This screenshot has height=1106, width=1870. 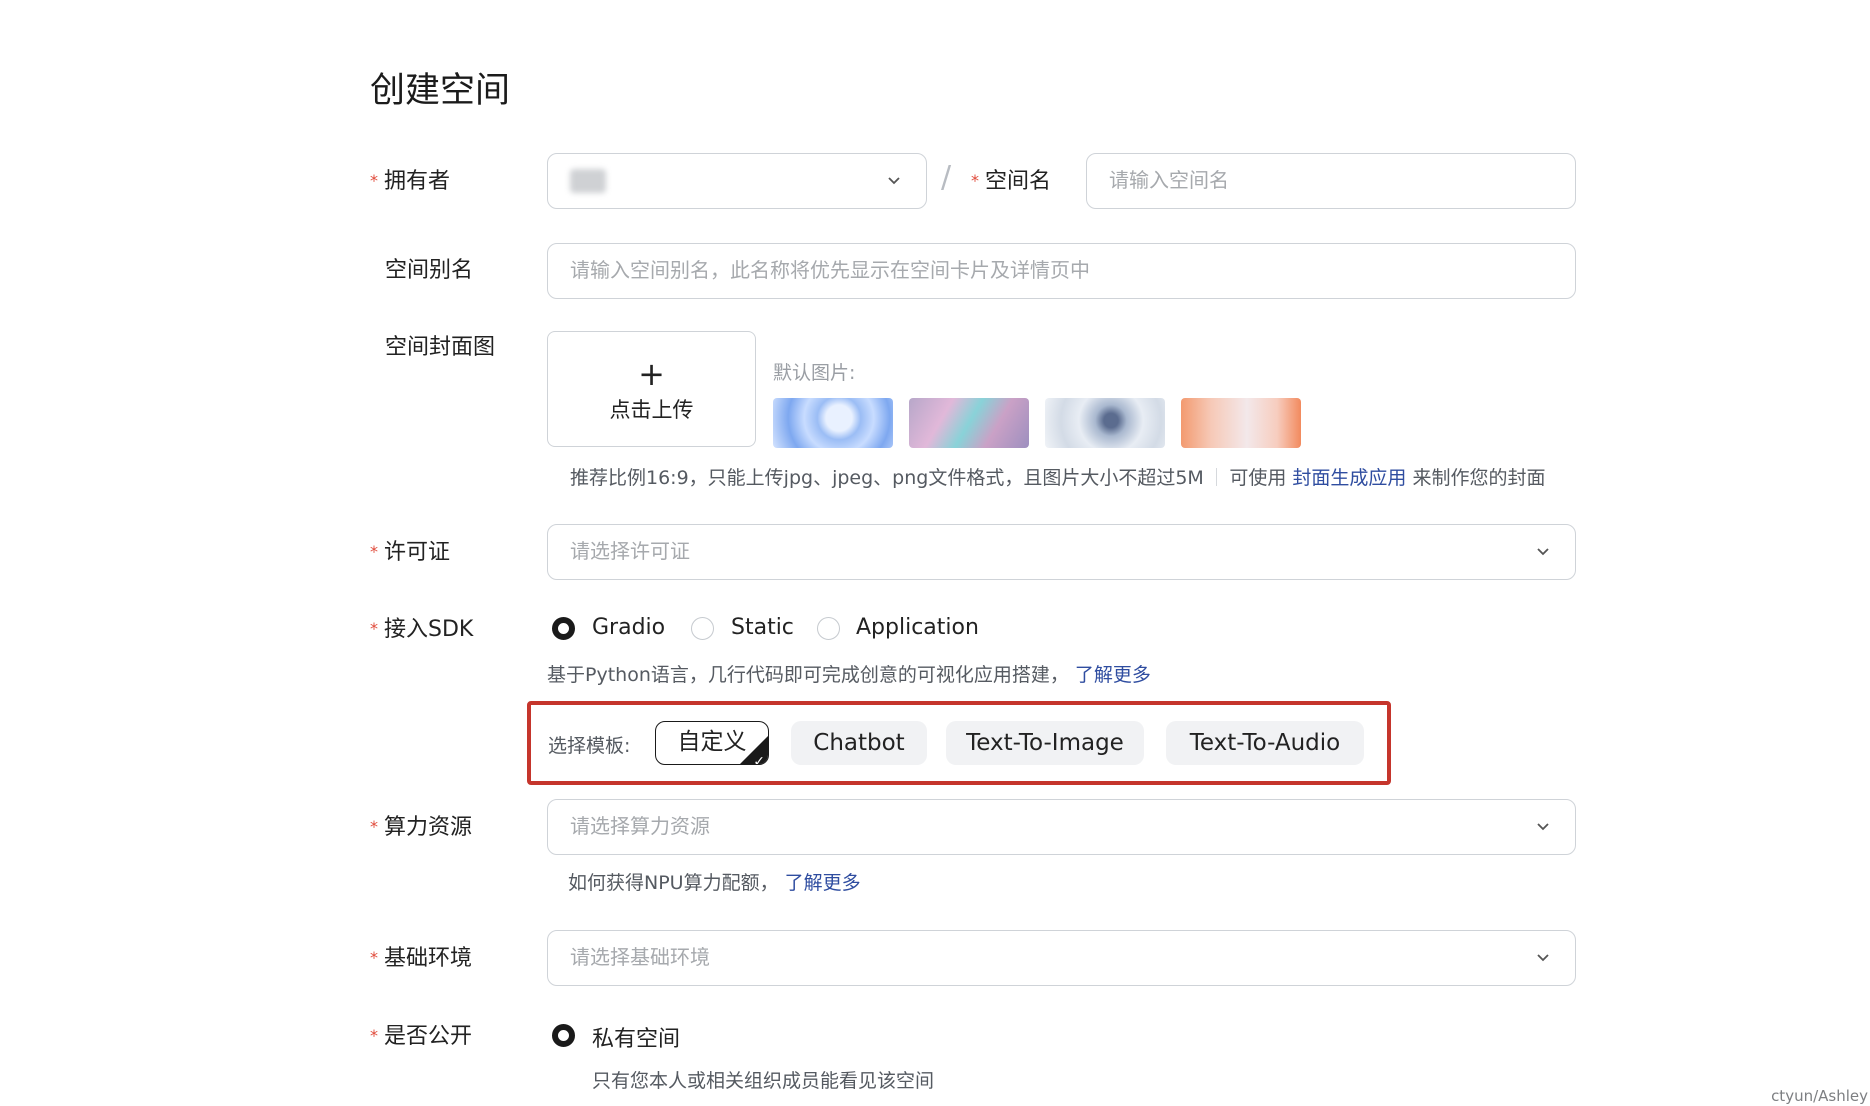 I want to click on sdk-radio-application, so click(x=828, y=628).